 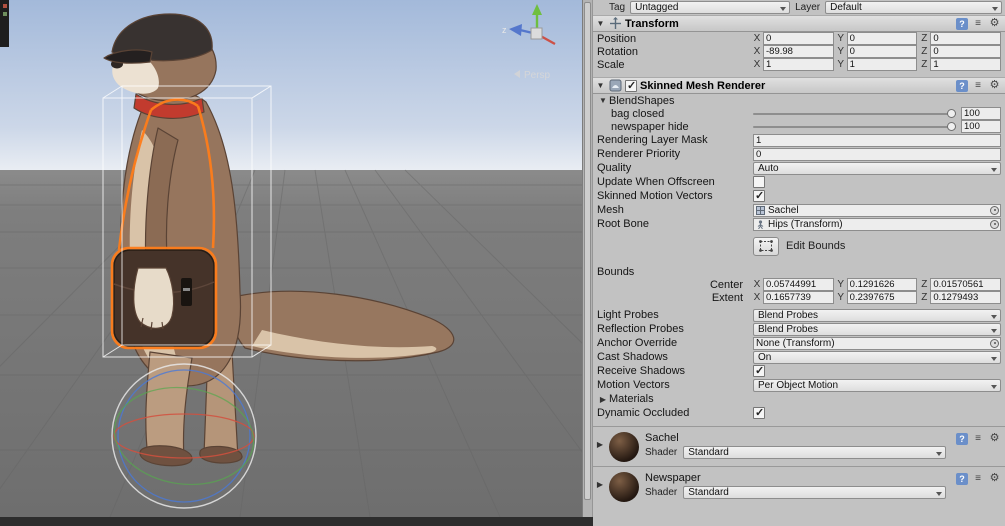 I want to click on anchor-override-row: Anchor Override None (Transform), so click(x=799, y=343).